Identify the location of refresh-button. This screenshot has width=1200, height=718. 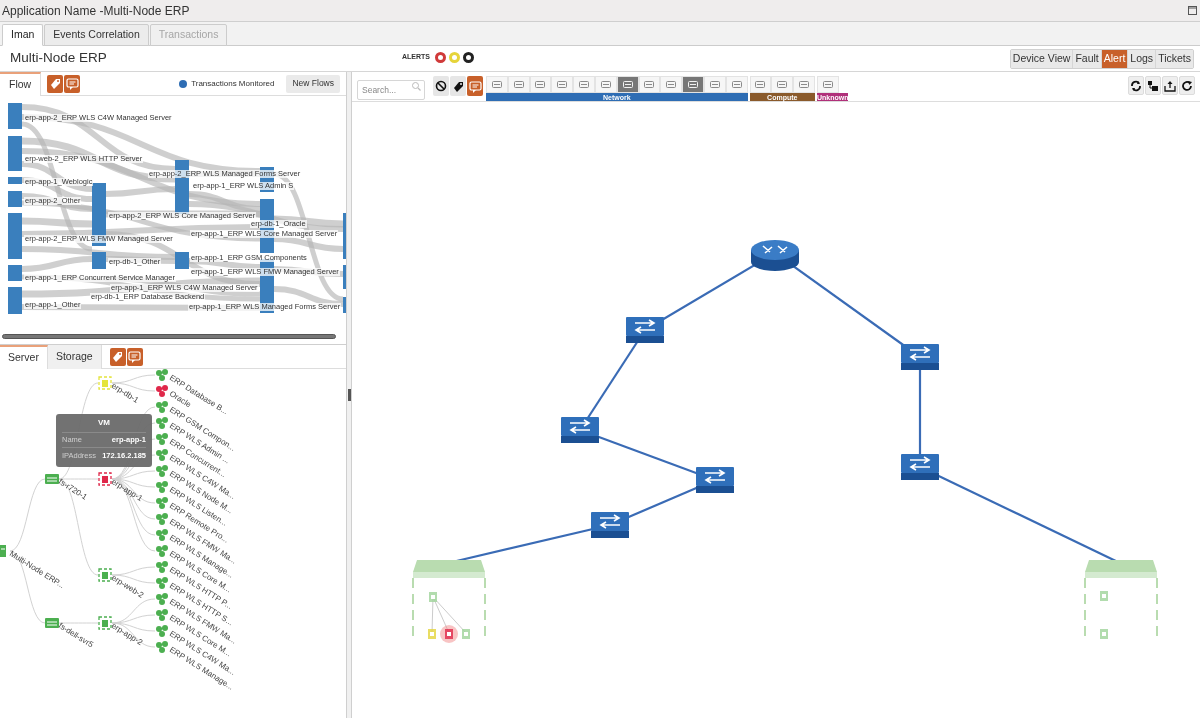
(1187, 85).